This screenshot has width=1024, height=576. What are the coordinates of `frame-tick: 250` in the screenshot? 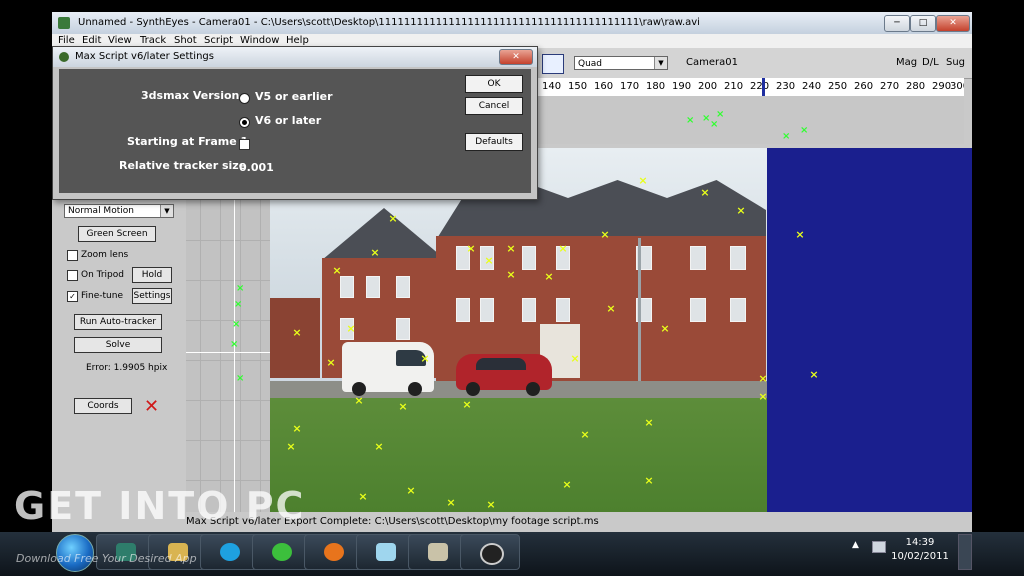 It's located at (838, 86).